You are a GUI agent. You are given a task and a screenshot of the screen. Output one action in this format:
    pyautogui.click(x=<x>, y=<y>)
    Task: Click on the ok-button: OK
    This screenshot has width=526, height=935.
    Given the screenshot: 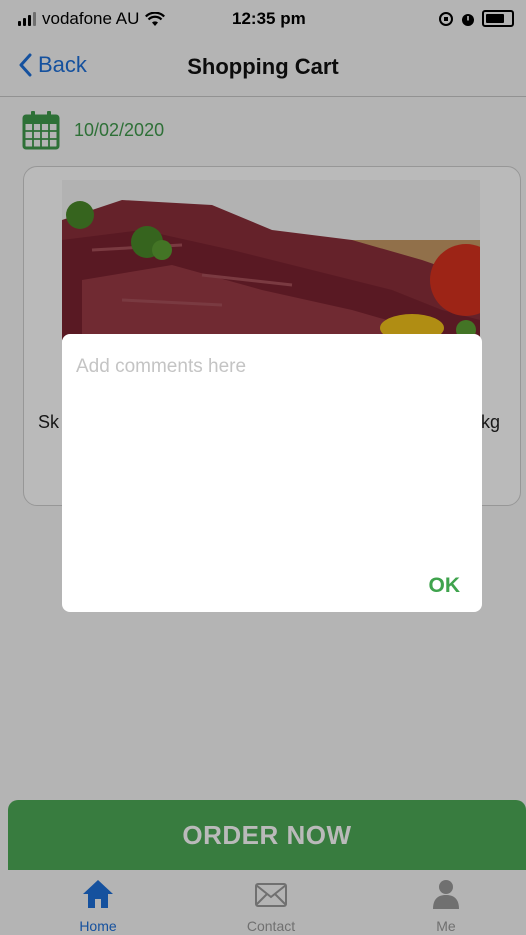 What is the action you would take?
    pyautogui.click(x=445, y=586)
    